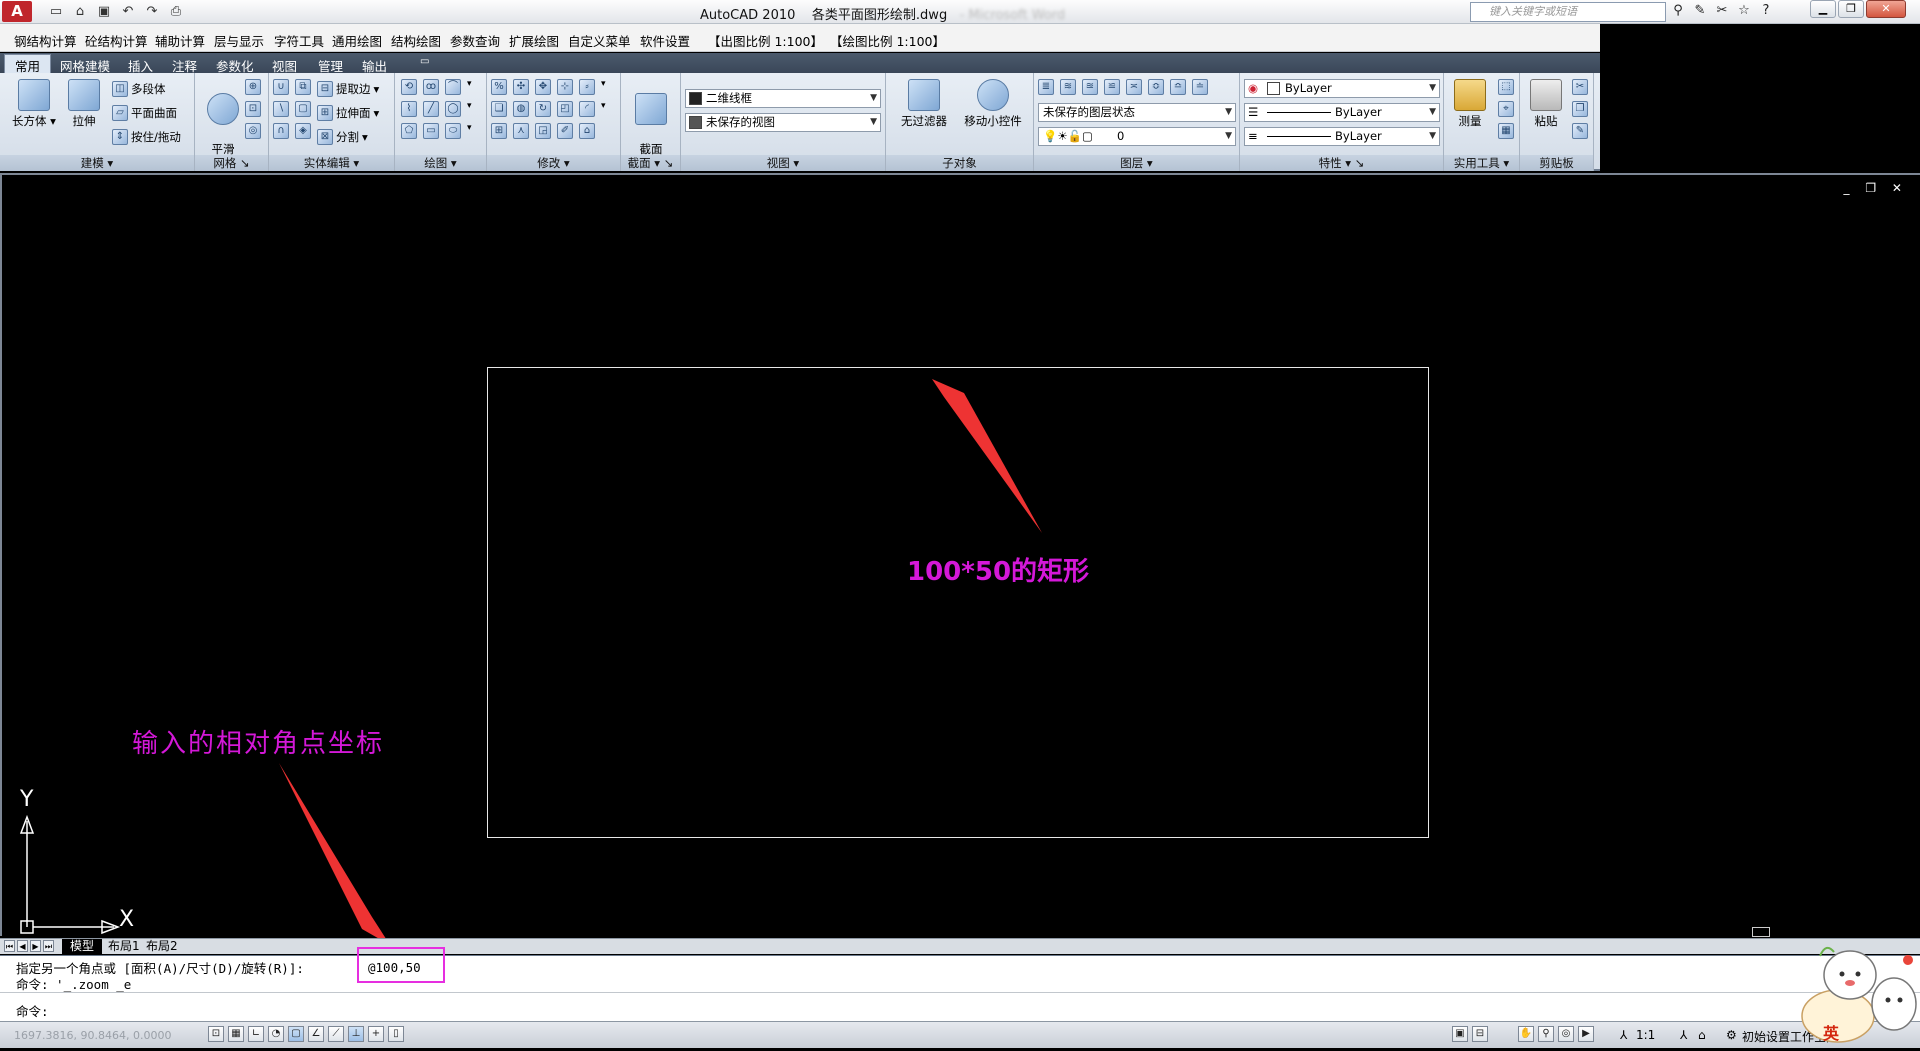  Describe the element at coordinates (783, 122) in the screenshot. I see `named-view-dropdown: 未保存的视图 ▼` at that location.